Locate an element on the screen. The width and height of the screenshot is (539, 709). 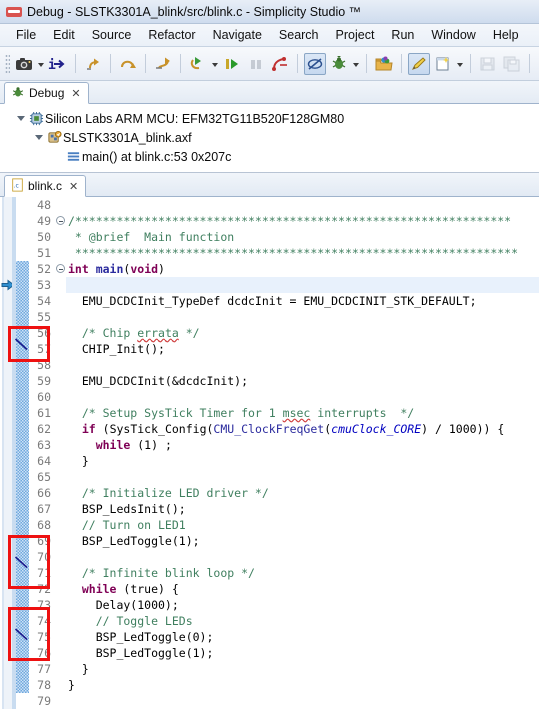
open-folder-icon is located at coordinates (384, 64).